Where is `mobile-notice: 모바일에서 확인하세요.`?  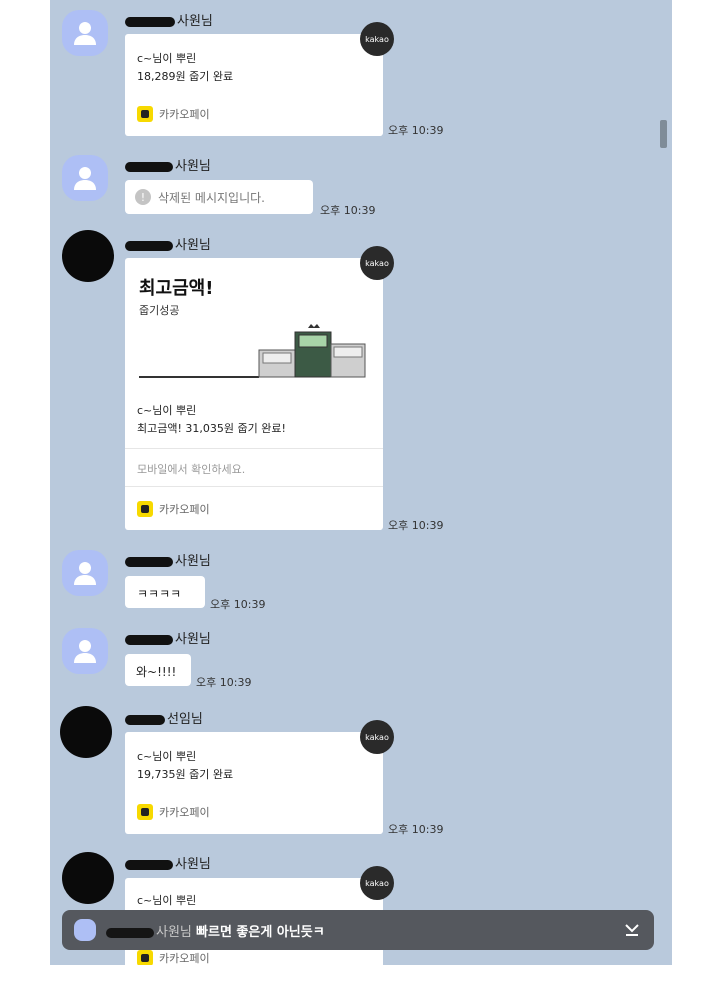
mobile-notice: 모바일에서 확인하세요. is located at coordinates (191, 469).